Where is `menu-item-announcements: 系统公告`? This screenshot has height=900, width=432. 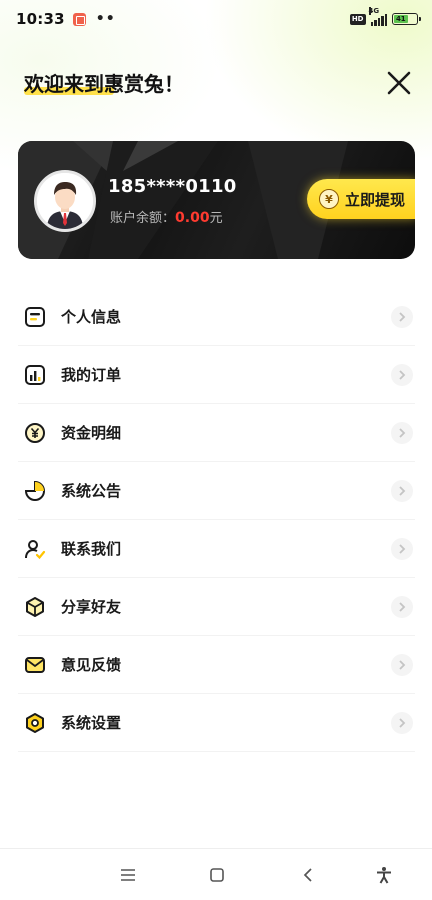 menu-item-announcements: 系统公告 is located at coordinates (216, 491).